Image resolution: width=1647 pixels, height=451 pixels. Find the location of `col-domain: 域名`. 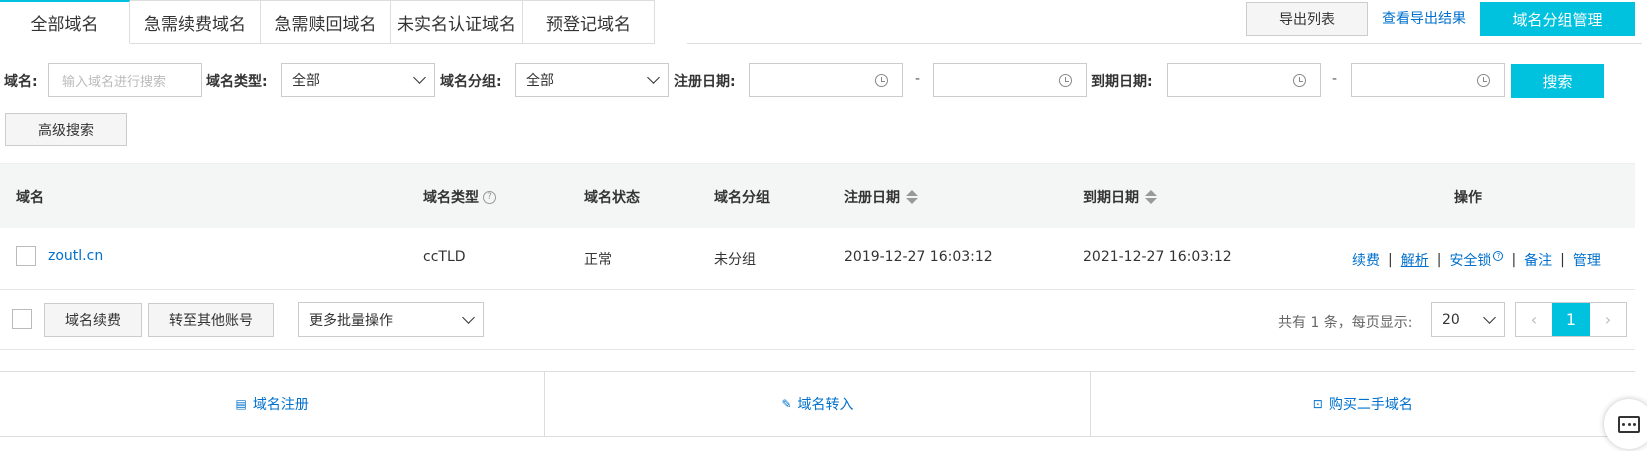

col-domain: 域名 is located at coordinates (30, 198).